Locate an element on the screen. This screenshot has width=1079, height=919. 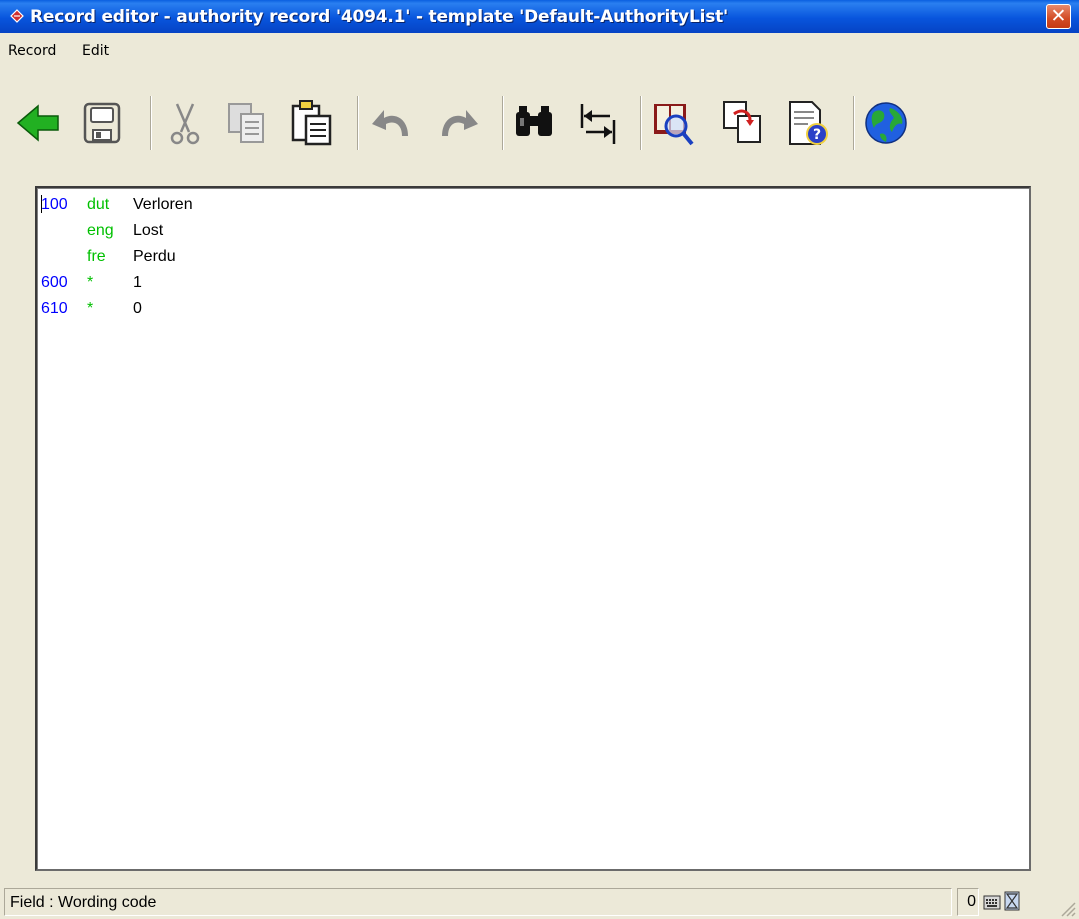
cut-scissors-icon is located at coordinates (185, 124).